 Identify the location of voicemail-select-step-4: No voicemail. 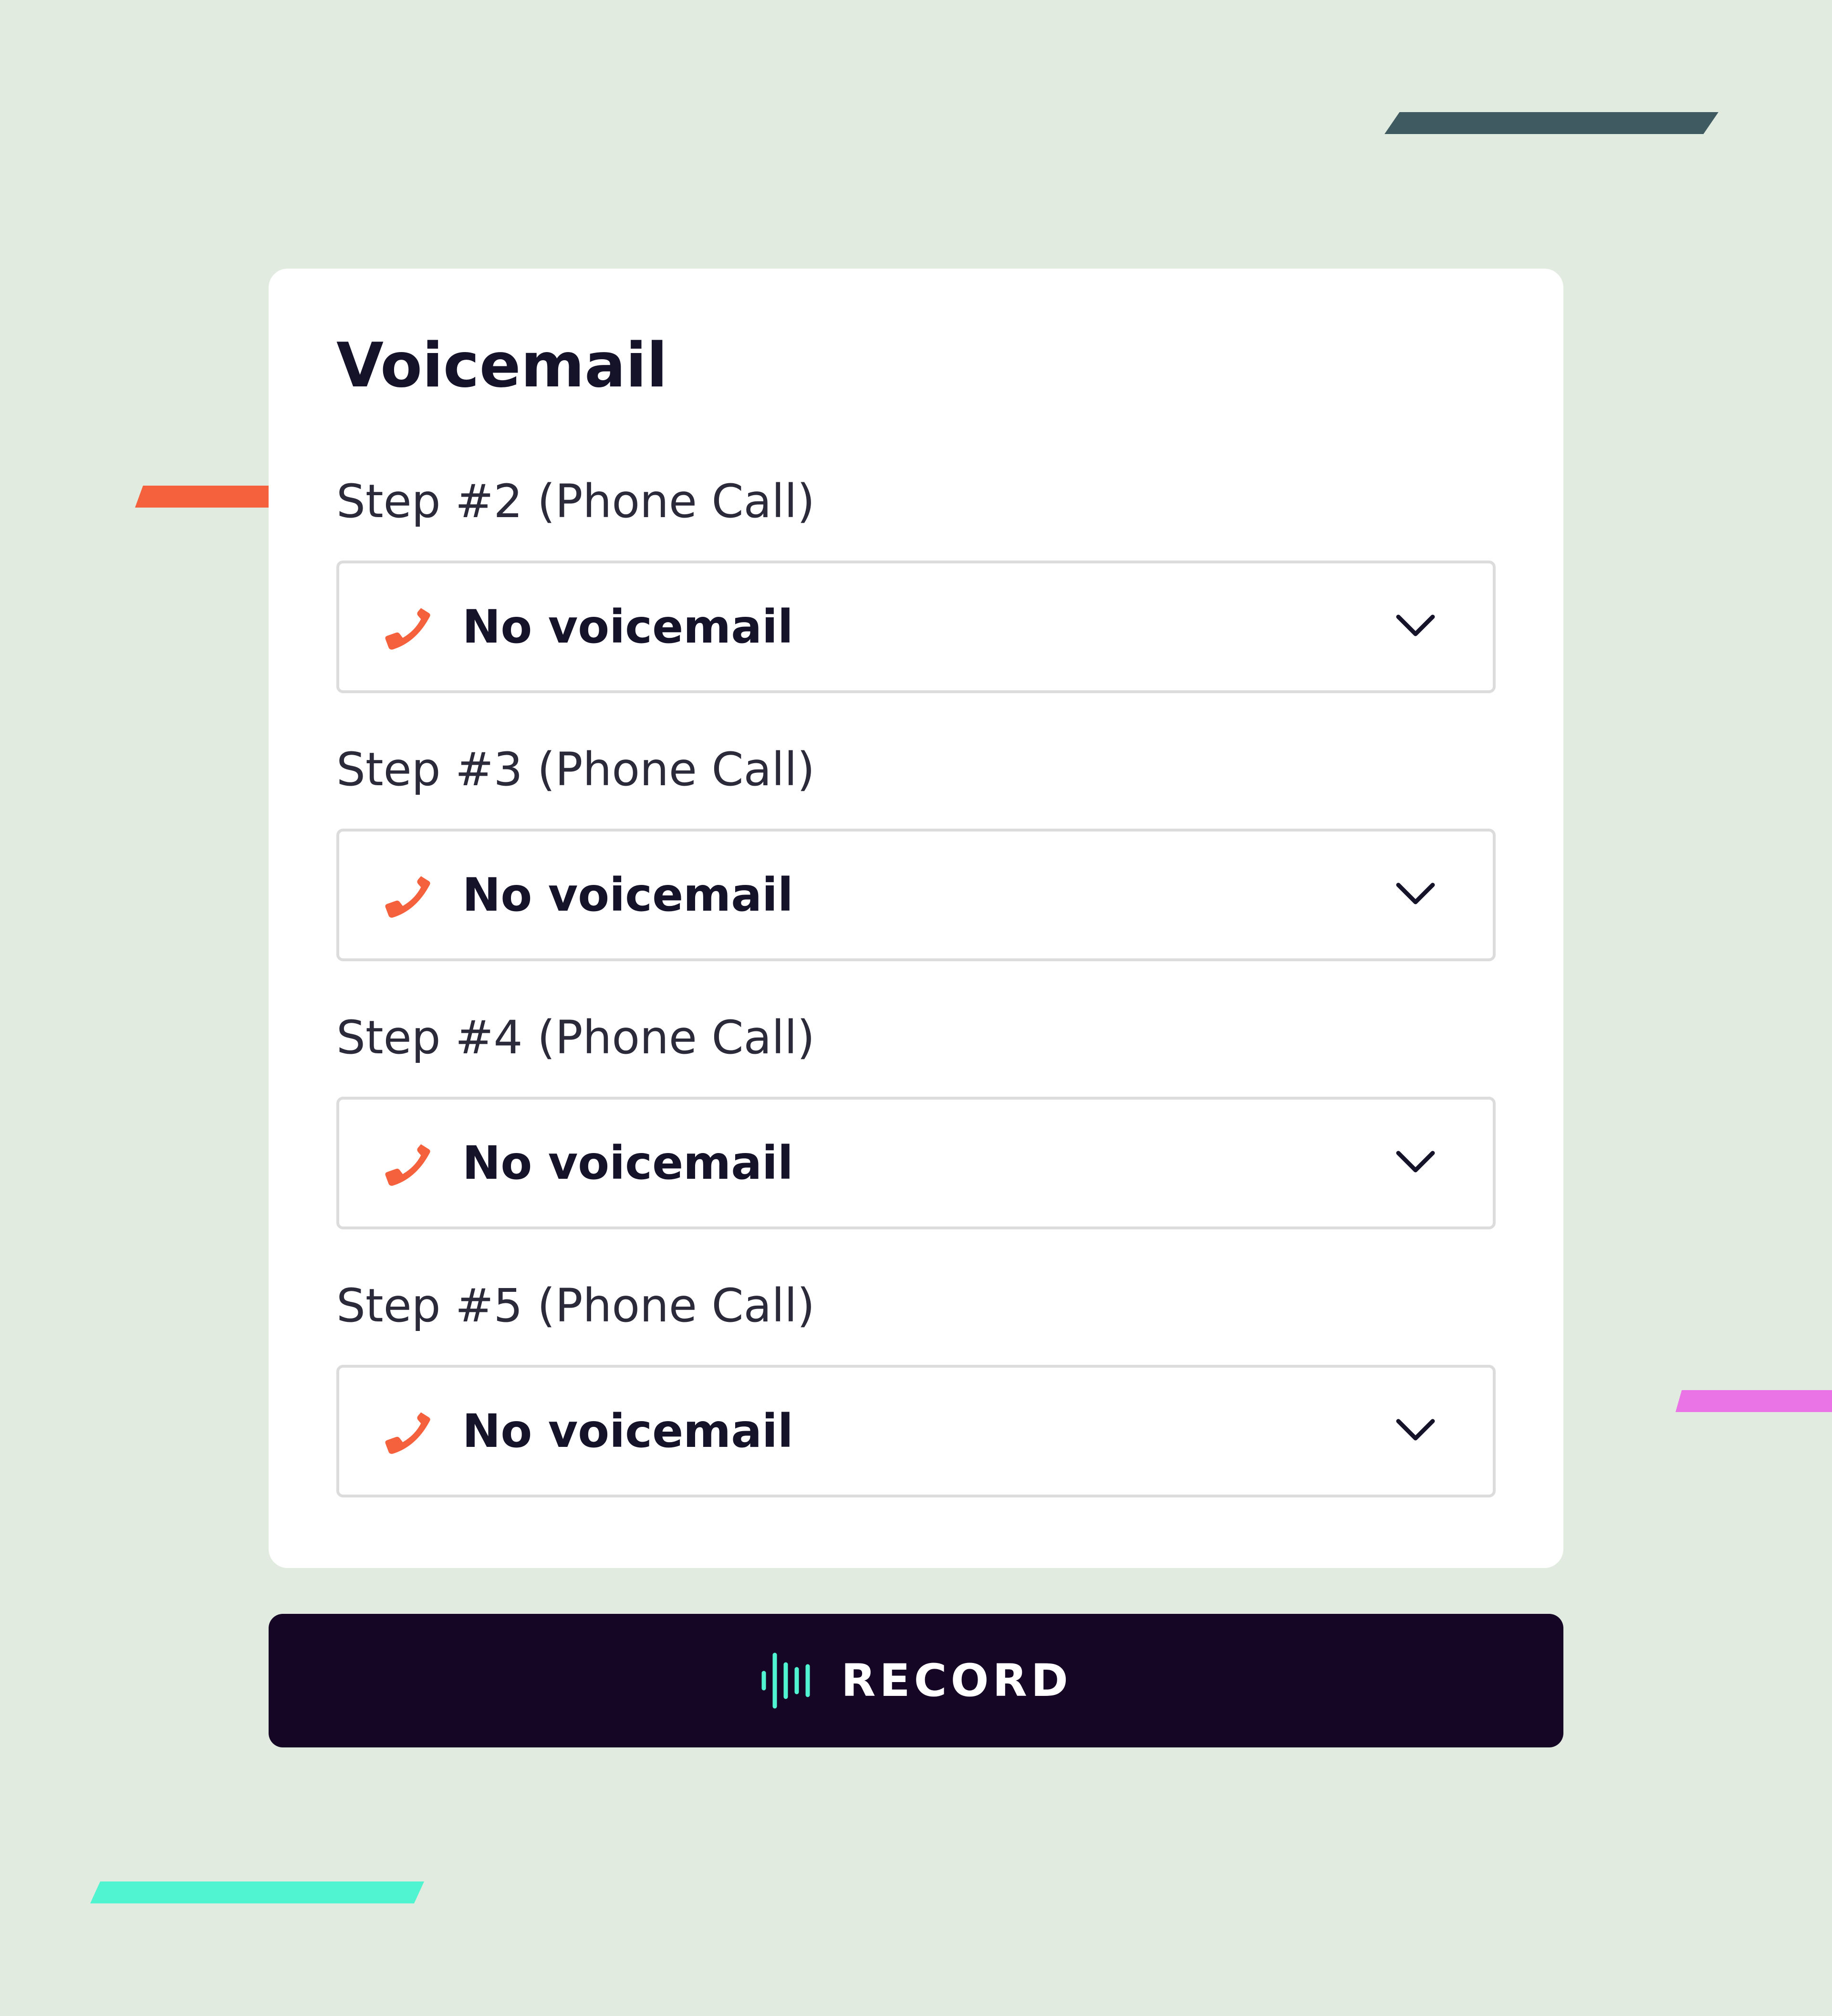
(916, 1163).